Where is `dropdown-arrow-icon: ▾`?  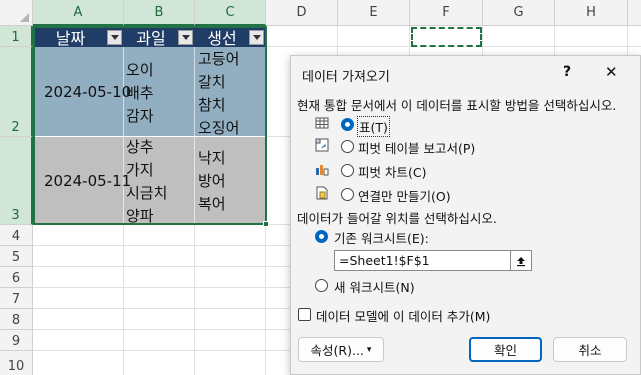 dropdown-arrow-icon: ▾ is located at coordinates (369, 349).